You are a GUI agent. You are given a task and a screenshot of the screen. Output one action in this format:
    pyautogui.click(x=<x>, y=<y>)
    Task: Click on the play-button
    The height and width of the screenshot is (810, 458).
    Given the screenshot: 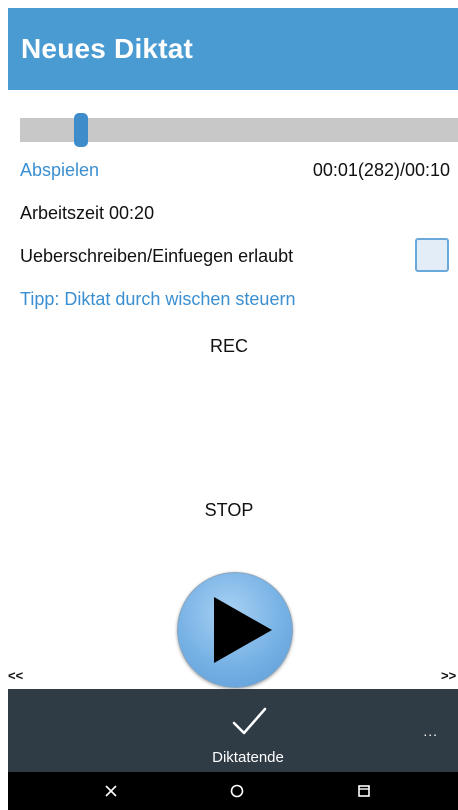 What is the action you would take?
    pyautogui.click(x=235, y=630)
    